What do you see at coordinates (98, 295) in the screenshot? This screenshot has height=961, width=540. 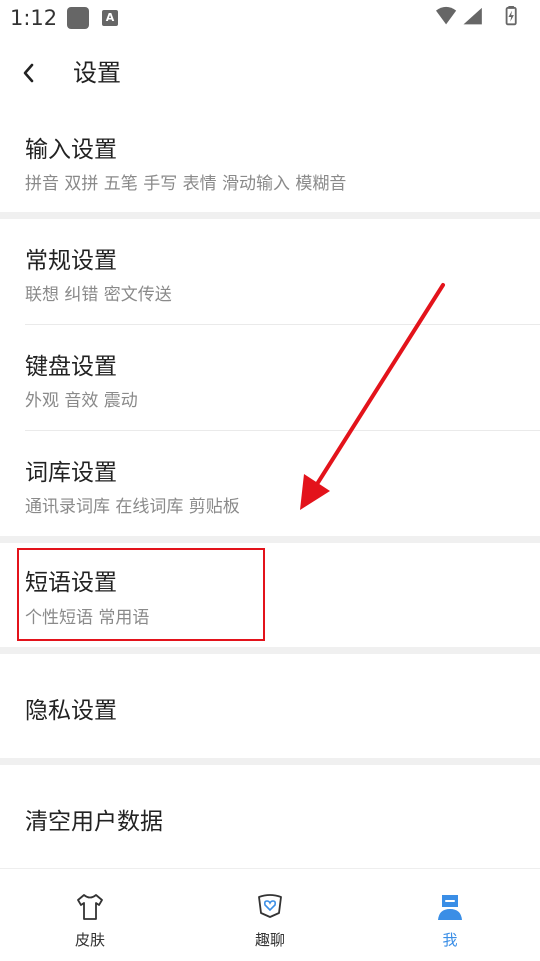 I see `item-subtitle: 联想 纠错 密文传送` at bounding box center [98, 295].